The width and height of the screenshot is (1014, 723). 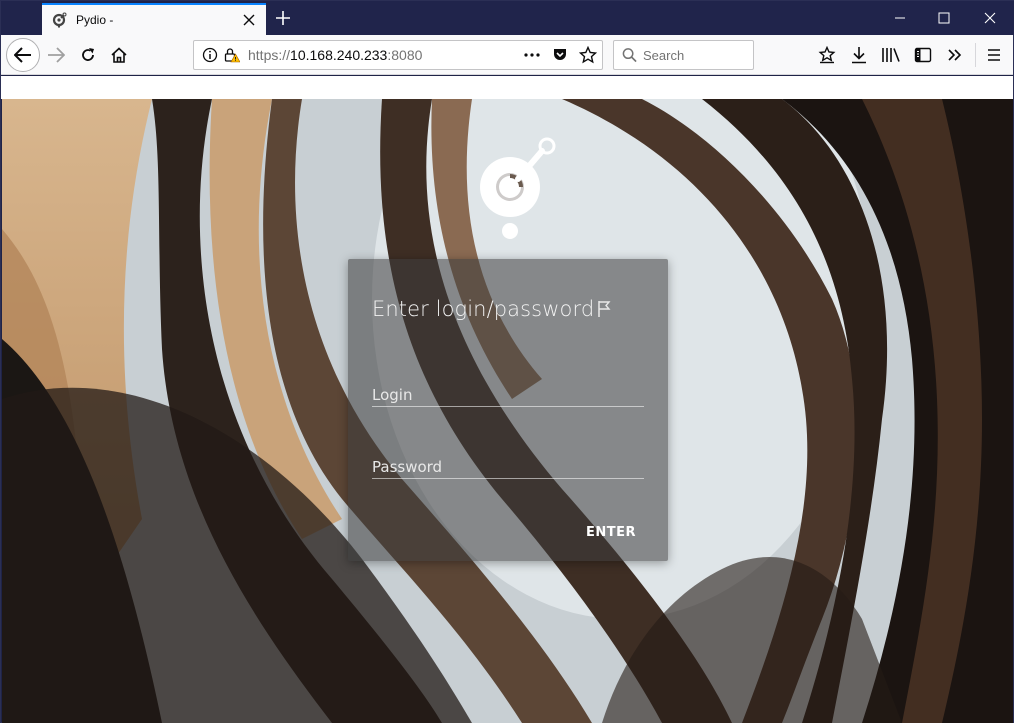 I want to click on password-field, so click(x=508, y=464).